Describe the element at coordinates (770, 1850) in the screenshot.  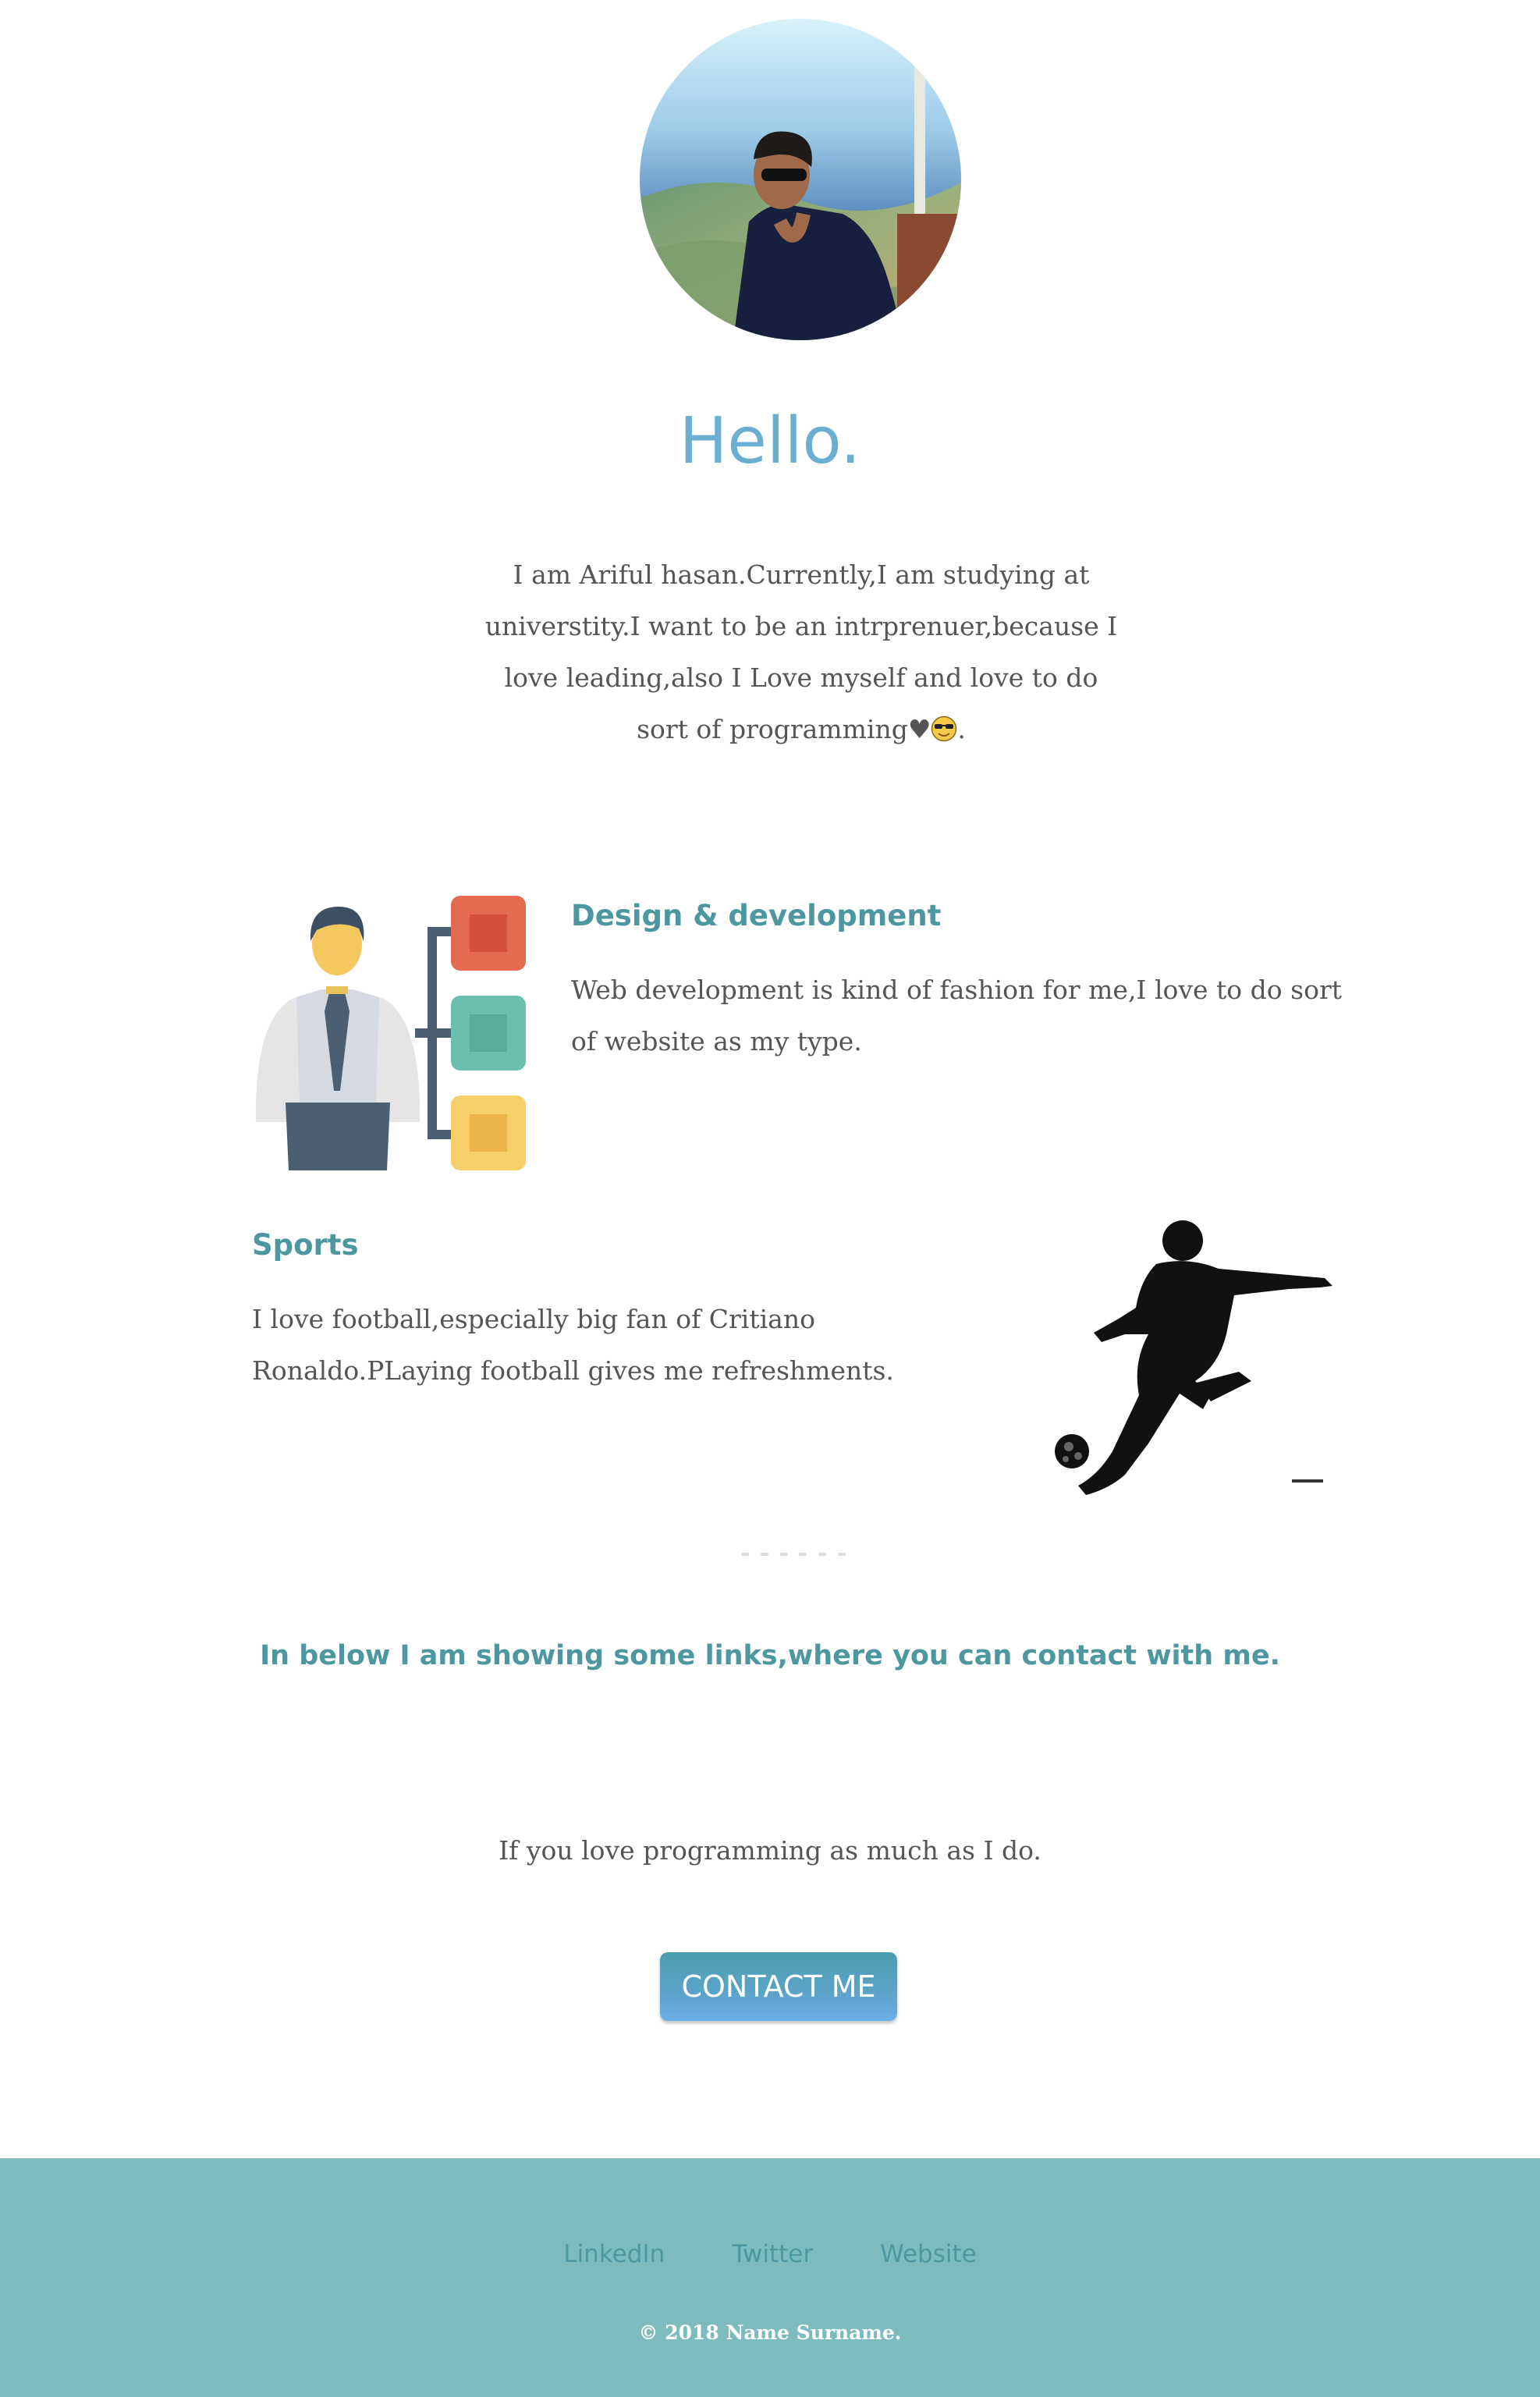
I see `contact-prompt: If you love programming as much as I do.` at that location.